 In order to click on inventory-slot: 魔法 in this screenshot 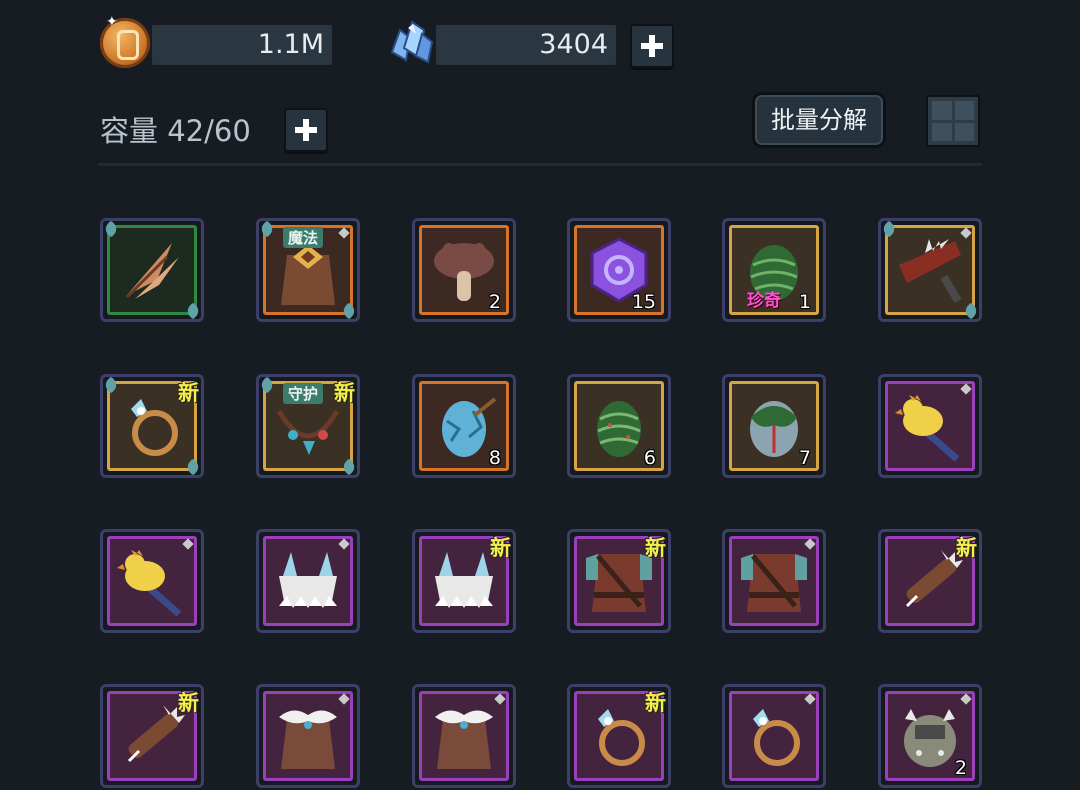, I will do `click(308, 270)`.